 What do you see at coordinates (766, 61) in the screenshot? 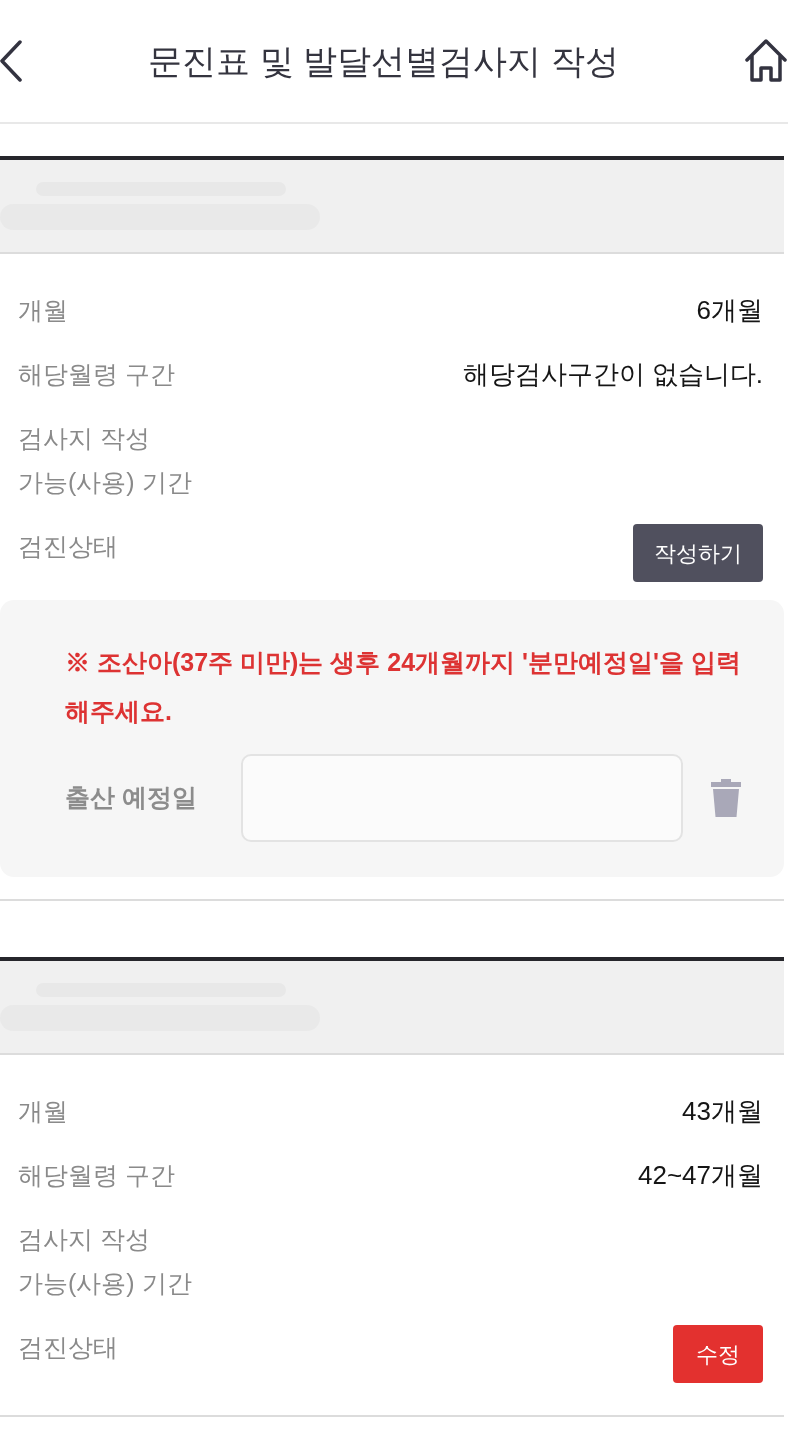
I see `home-icon` at bounding box center [766, 61].